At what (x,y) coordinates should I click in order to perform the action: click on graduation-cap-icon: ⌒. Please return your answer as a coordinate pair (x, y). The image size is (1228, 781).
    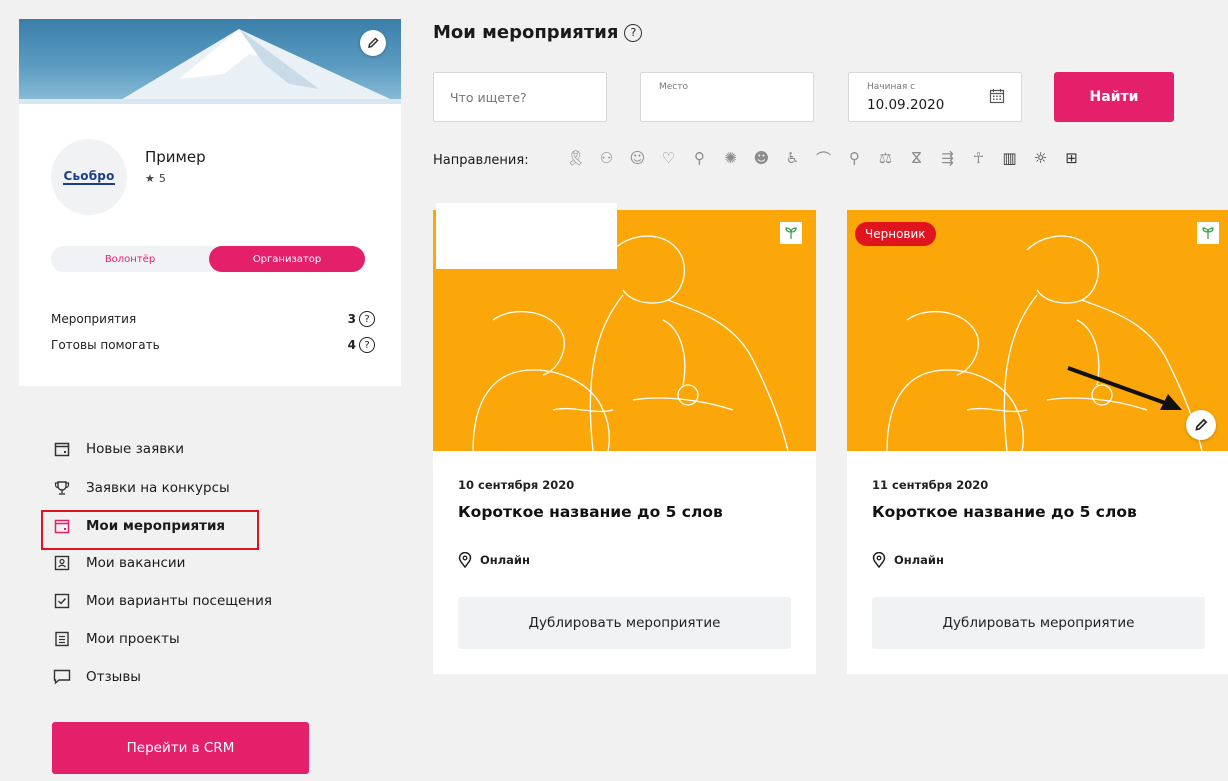
    Looking at the image, I should click on (823, 158).